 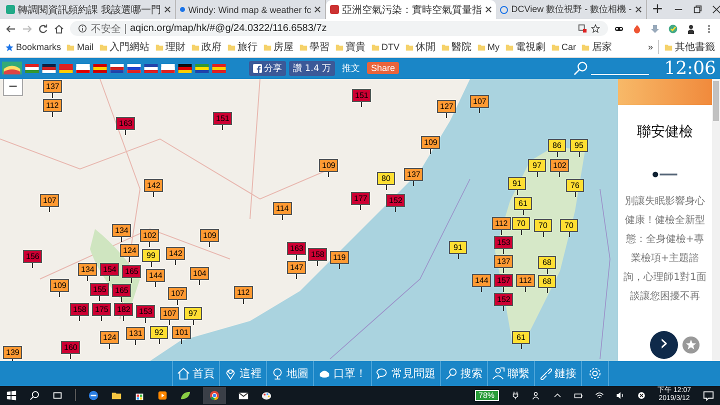 What do you see at coordinates (351, 68) in the screenshot?
I see `tweet-button: 推文` at bounding box center [351, 68].